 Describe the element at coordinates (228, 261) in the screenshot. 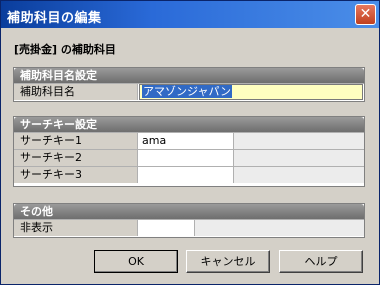

I see `cancel-button: キャンセル` at that location.